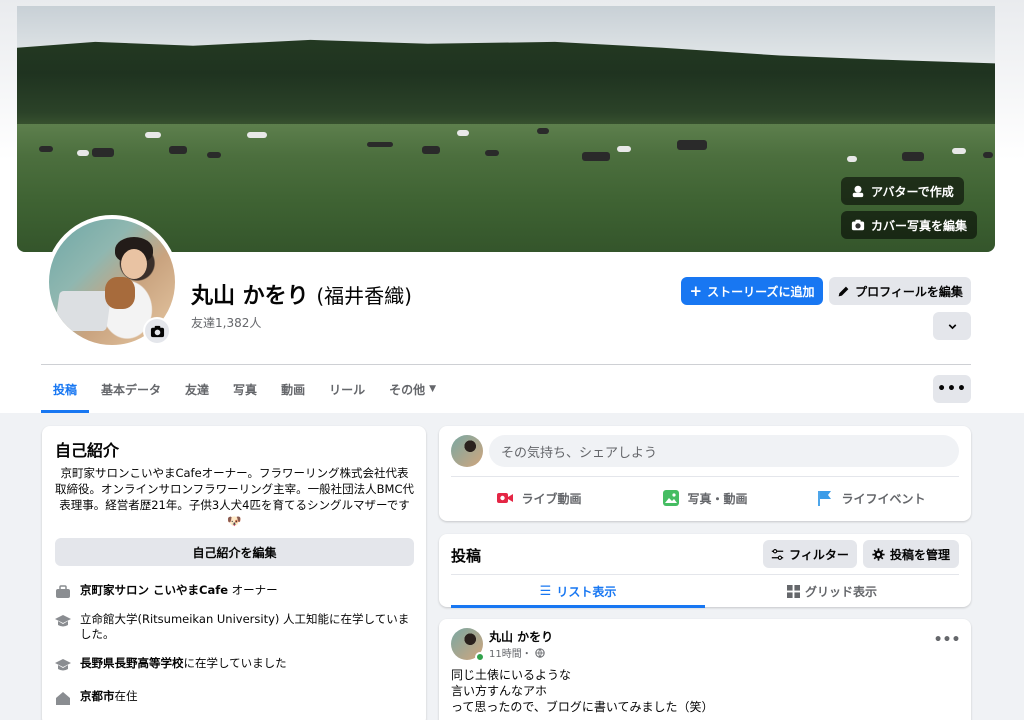 Image resolution: width=1024 pixels, height=720 pixels. Describe the element at coordinates (819, 554) in the screenshot. I see `filter-label: フィルター` at that location.